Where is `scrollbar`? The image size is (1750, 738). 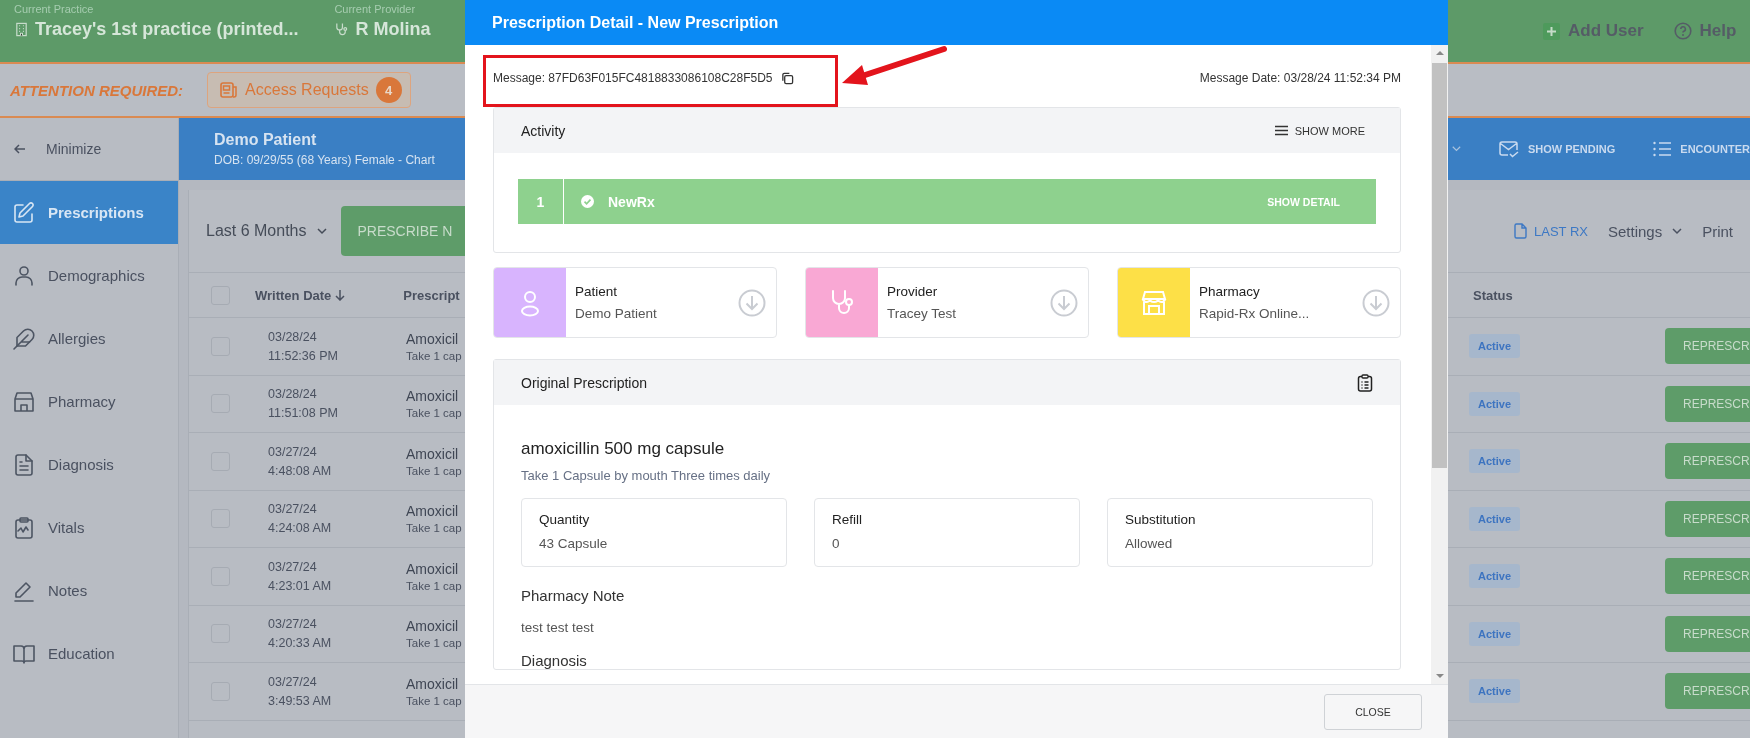
scrollbar is located at coordinates (1439, 364).